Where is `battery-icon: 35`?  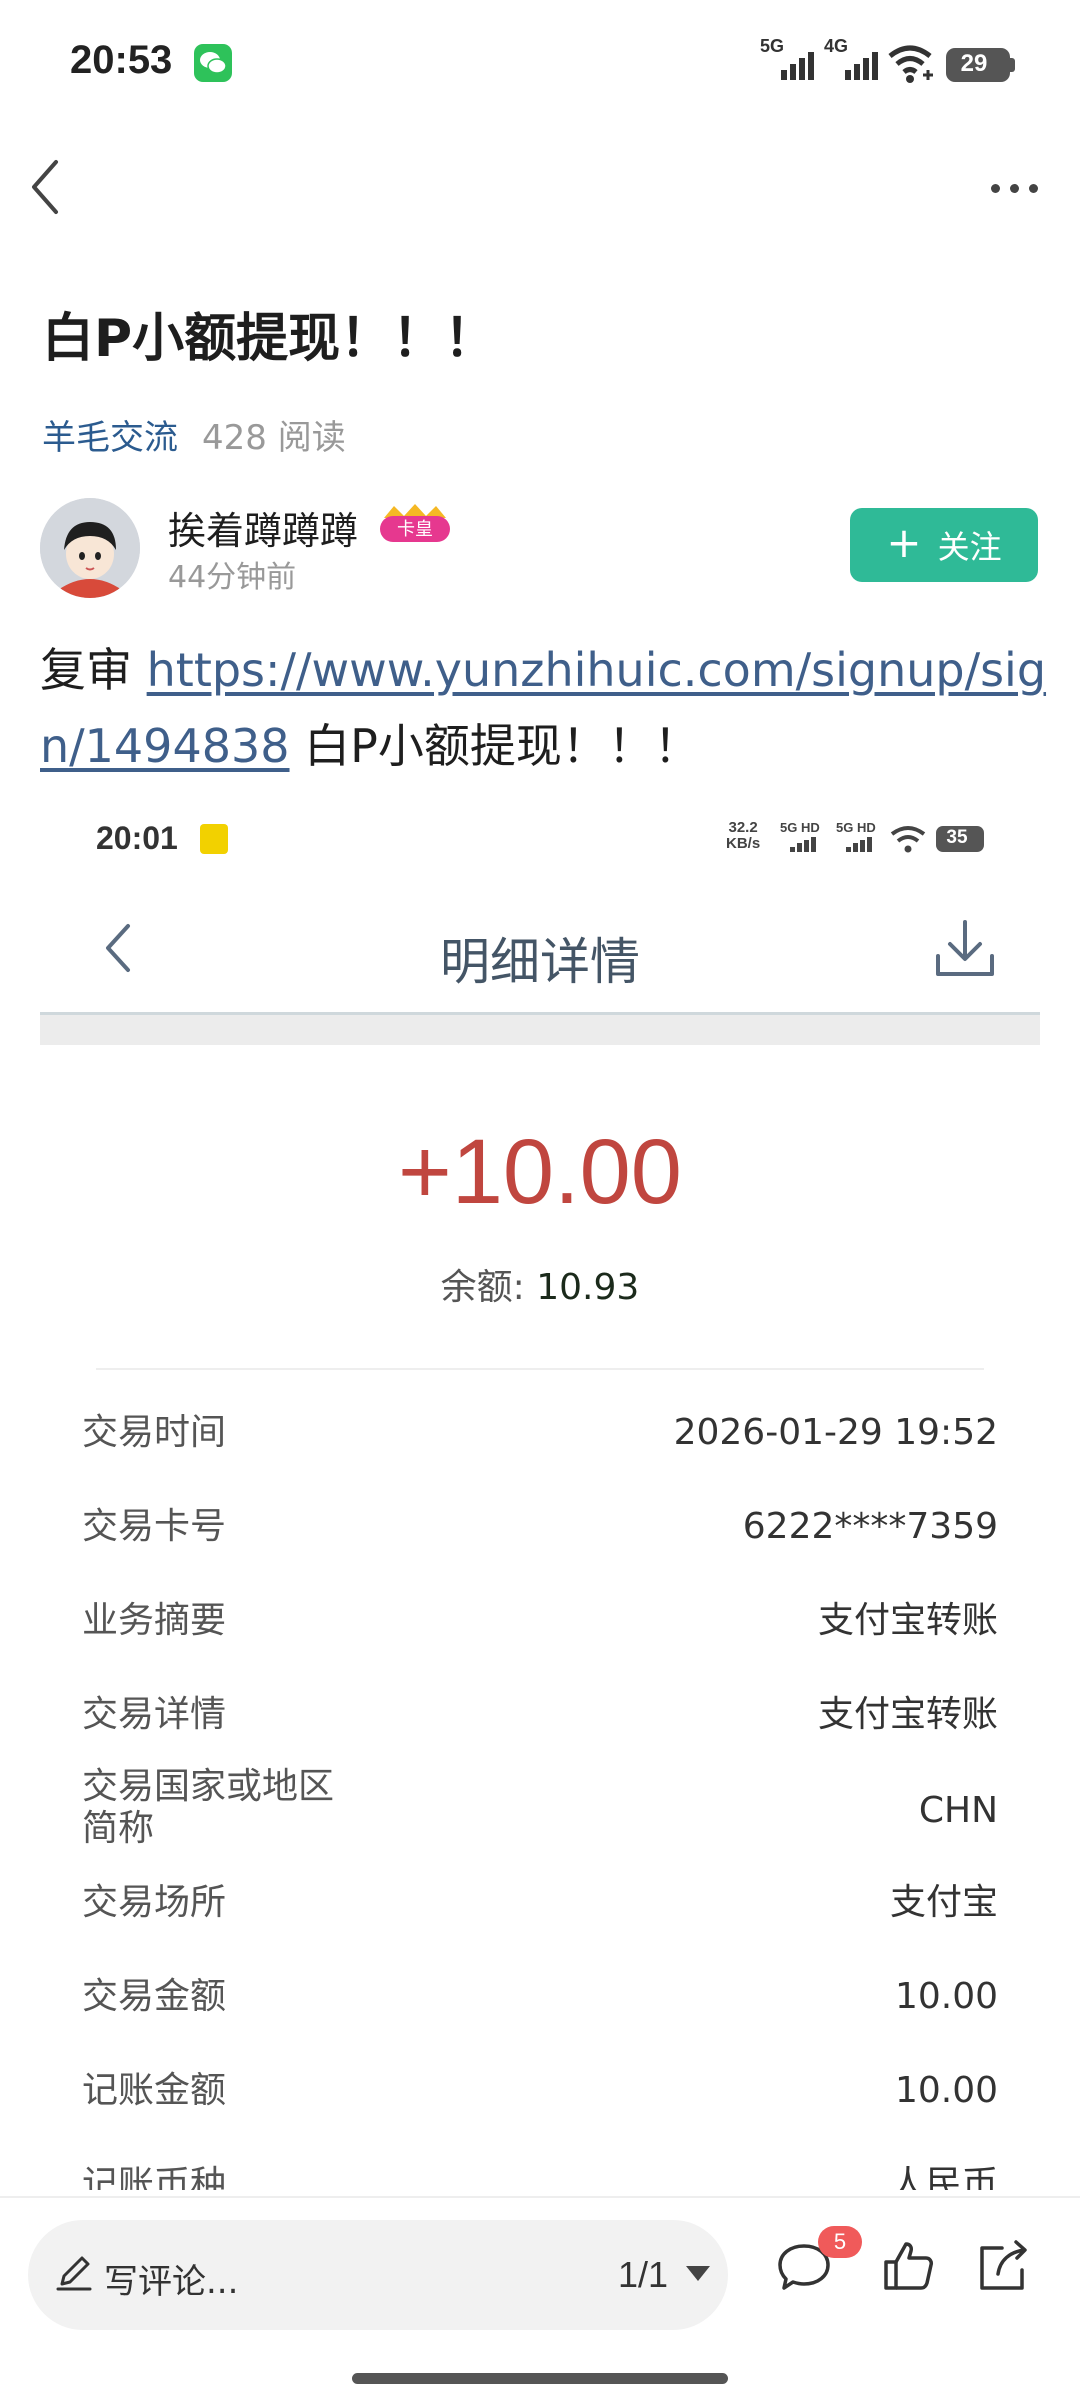 battery-icon: 35 is located at coordinates (960, 839).